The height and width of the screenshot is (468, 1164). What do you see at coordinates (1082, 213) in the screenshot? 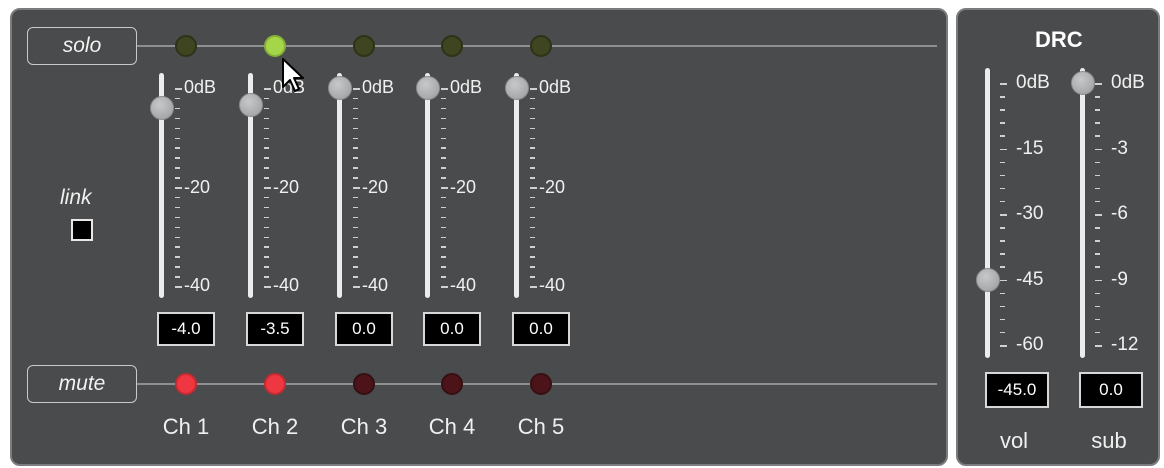
I see `sub-fader-track` at bounding box center [1082, 213].